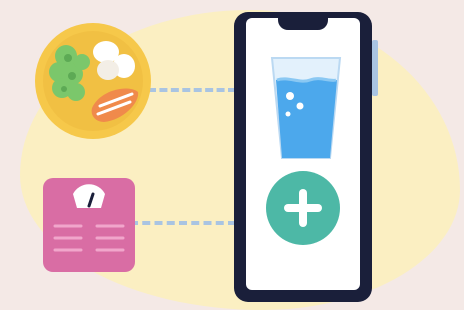 This screenshot has height=310, width=464. Describe the element at coordinates (306, 108) in the screenshot. I see `water-glass-icon` at that location.